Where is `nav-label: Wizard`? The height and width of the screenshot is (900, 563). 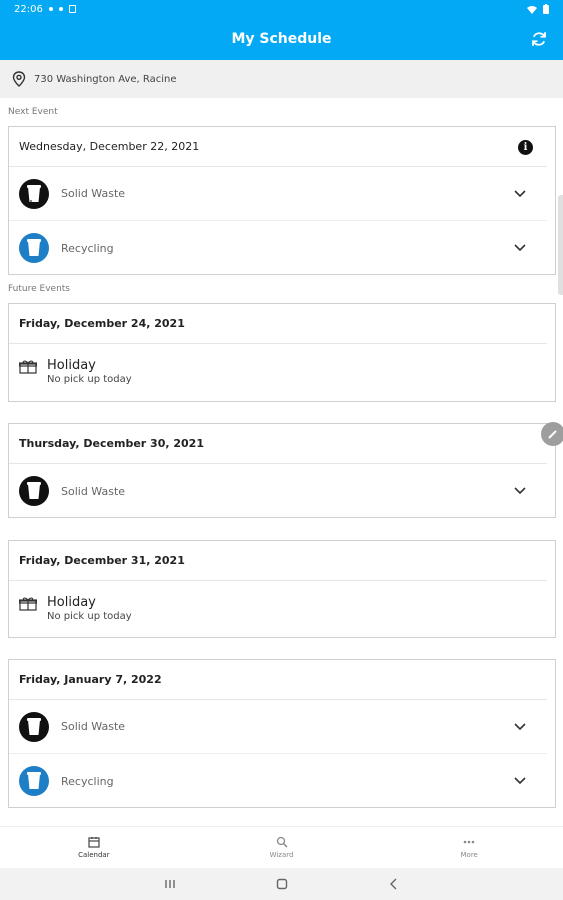 nav-label: Wizard is located at coordinates (281, 855).